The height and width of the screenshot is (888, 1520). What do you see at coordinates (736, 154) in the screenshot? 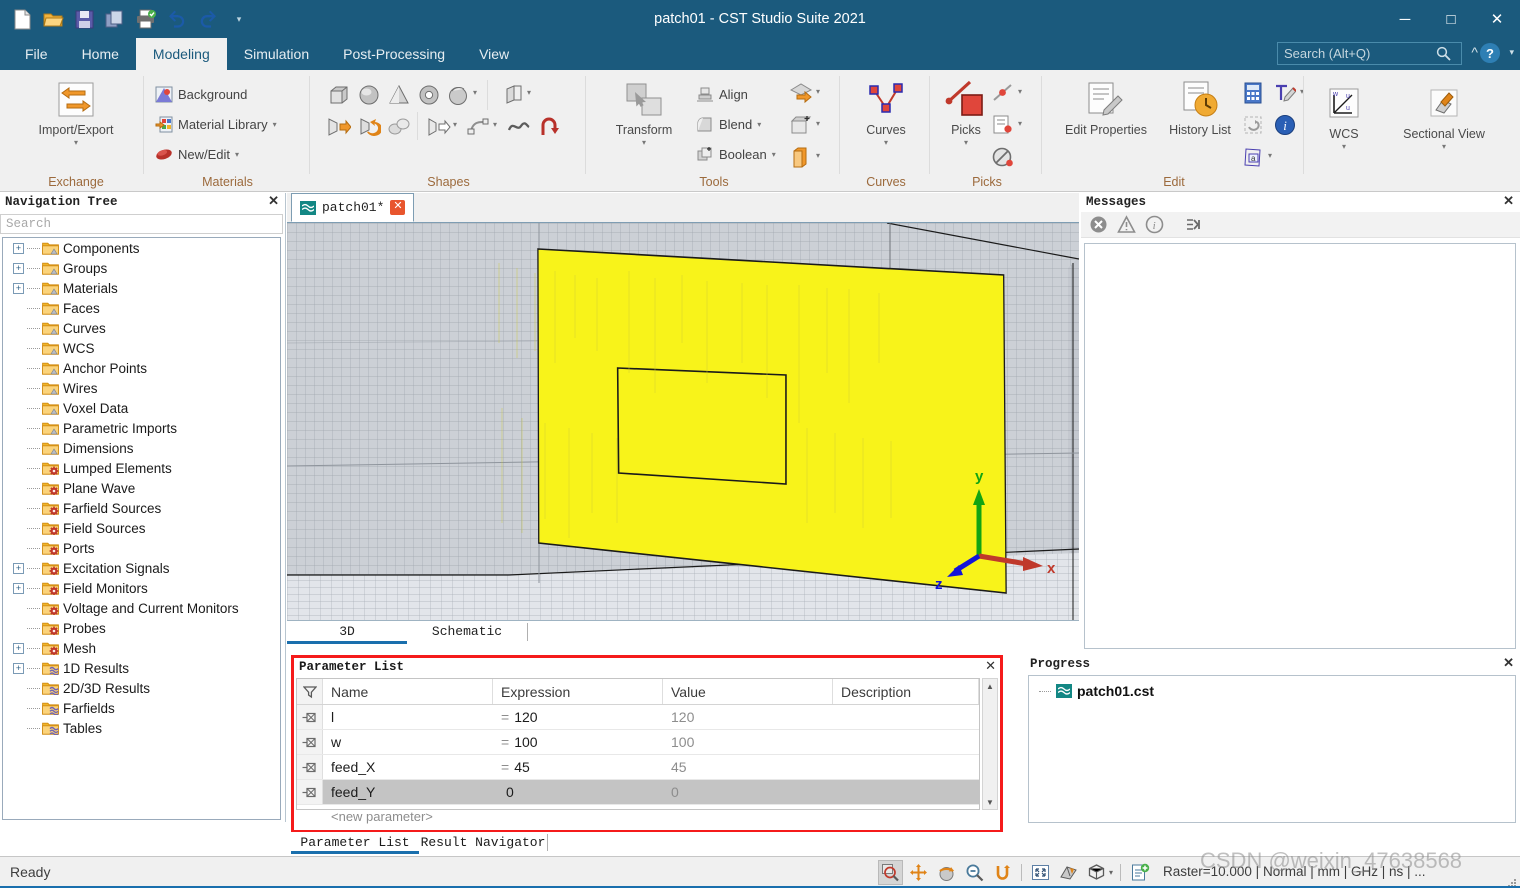
I see `boolean-button: Boolean ▾` at bounding box center [736, 154].